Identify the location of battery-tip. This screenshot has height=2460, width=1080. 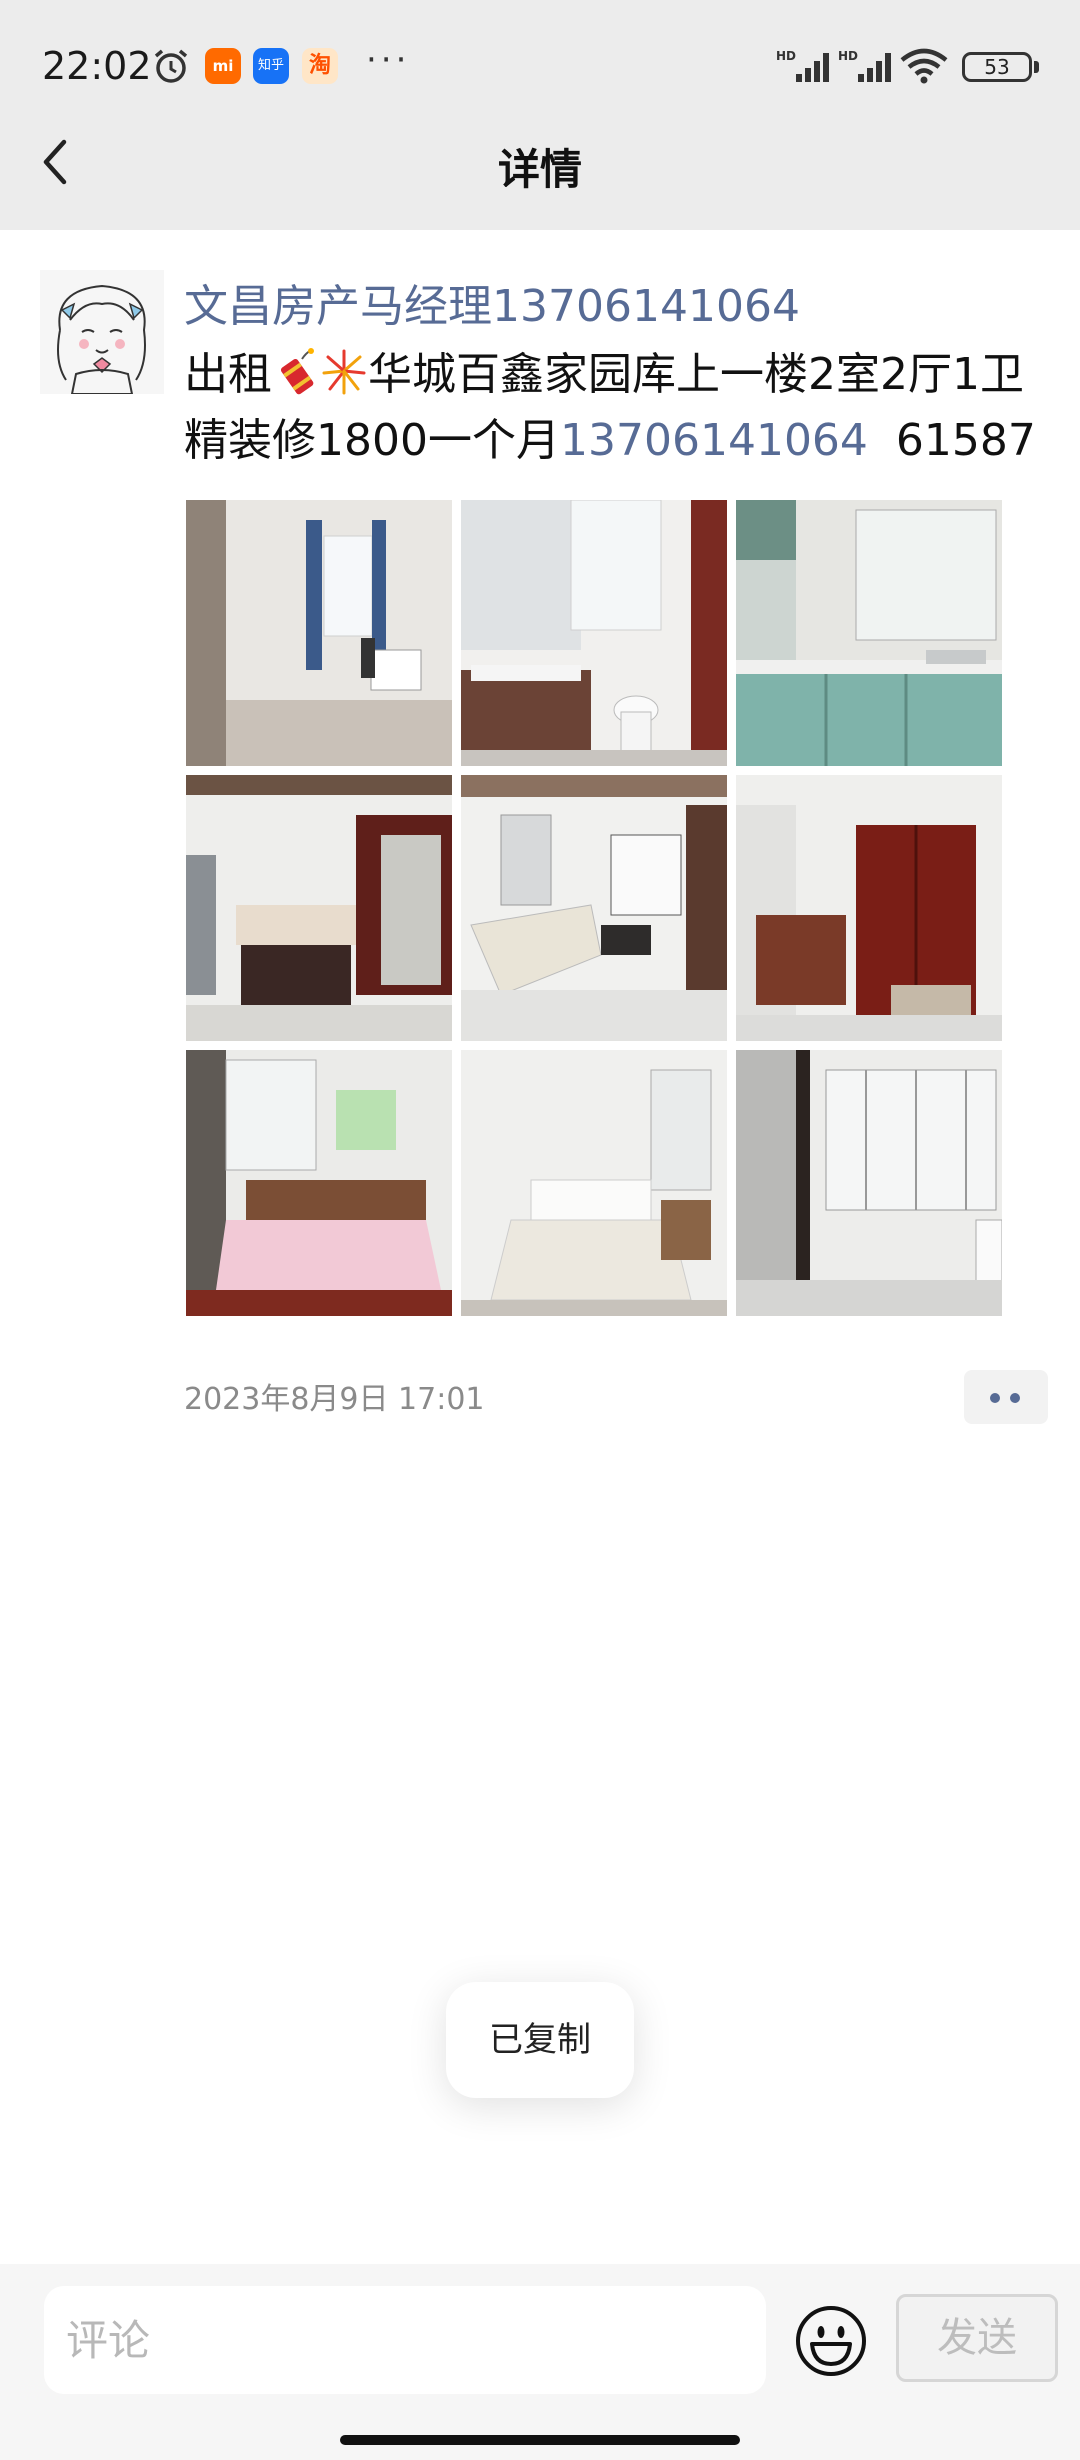
(1036, 67).